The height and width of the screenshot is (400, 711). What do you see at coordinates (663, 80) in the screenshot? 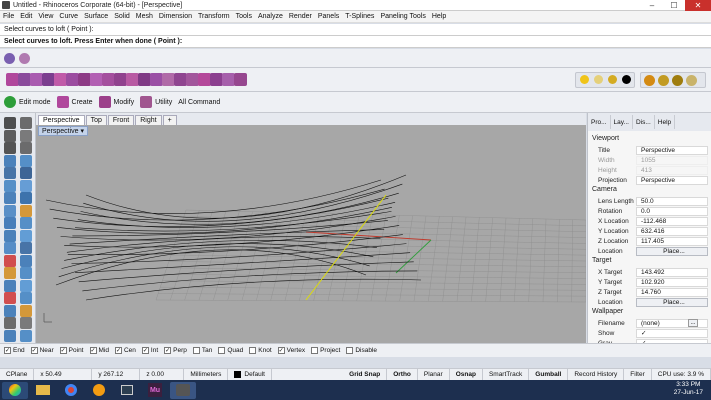
I see `plugin-v-icon` at bounding box center [663, 80].